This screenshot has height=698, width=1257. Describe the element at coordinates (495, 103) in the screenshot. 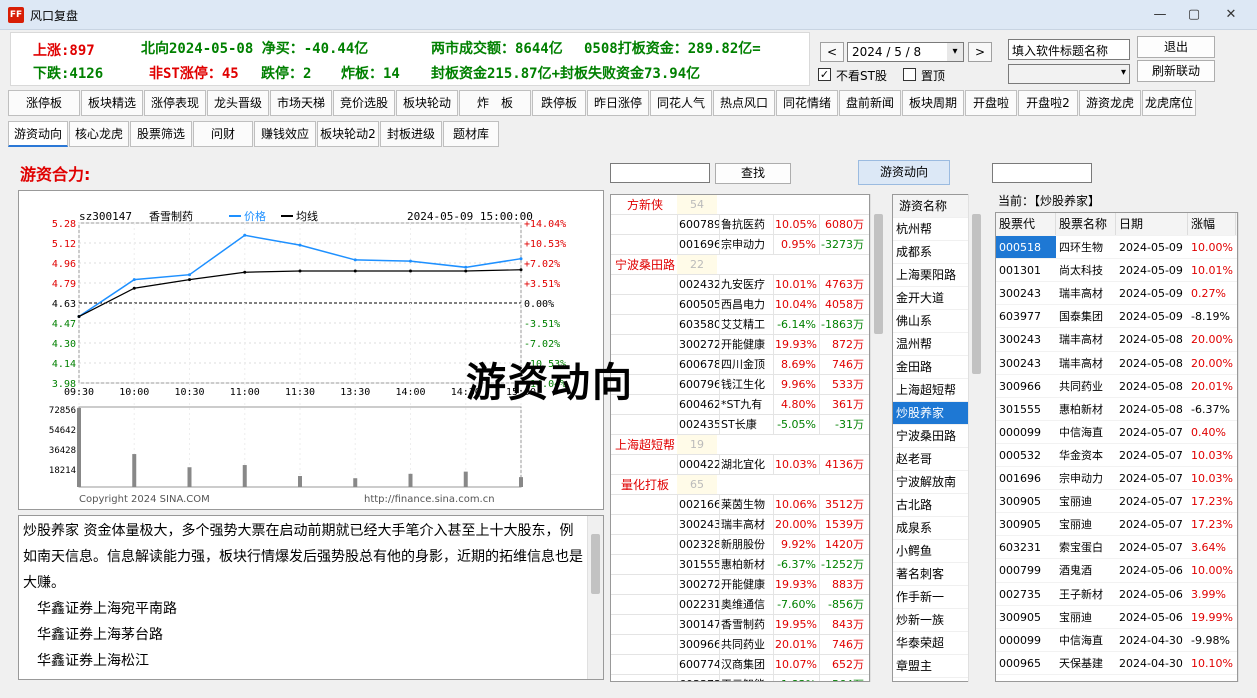

I see `tab-primary-7: 炸 板` at that location.